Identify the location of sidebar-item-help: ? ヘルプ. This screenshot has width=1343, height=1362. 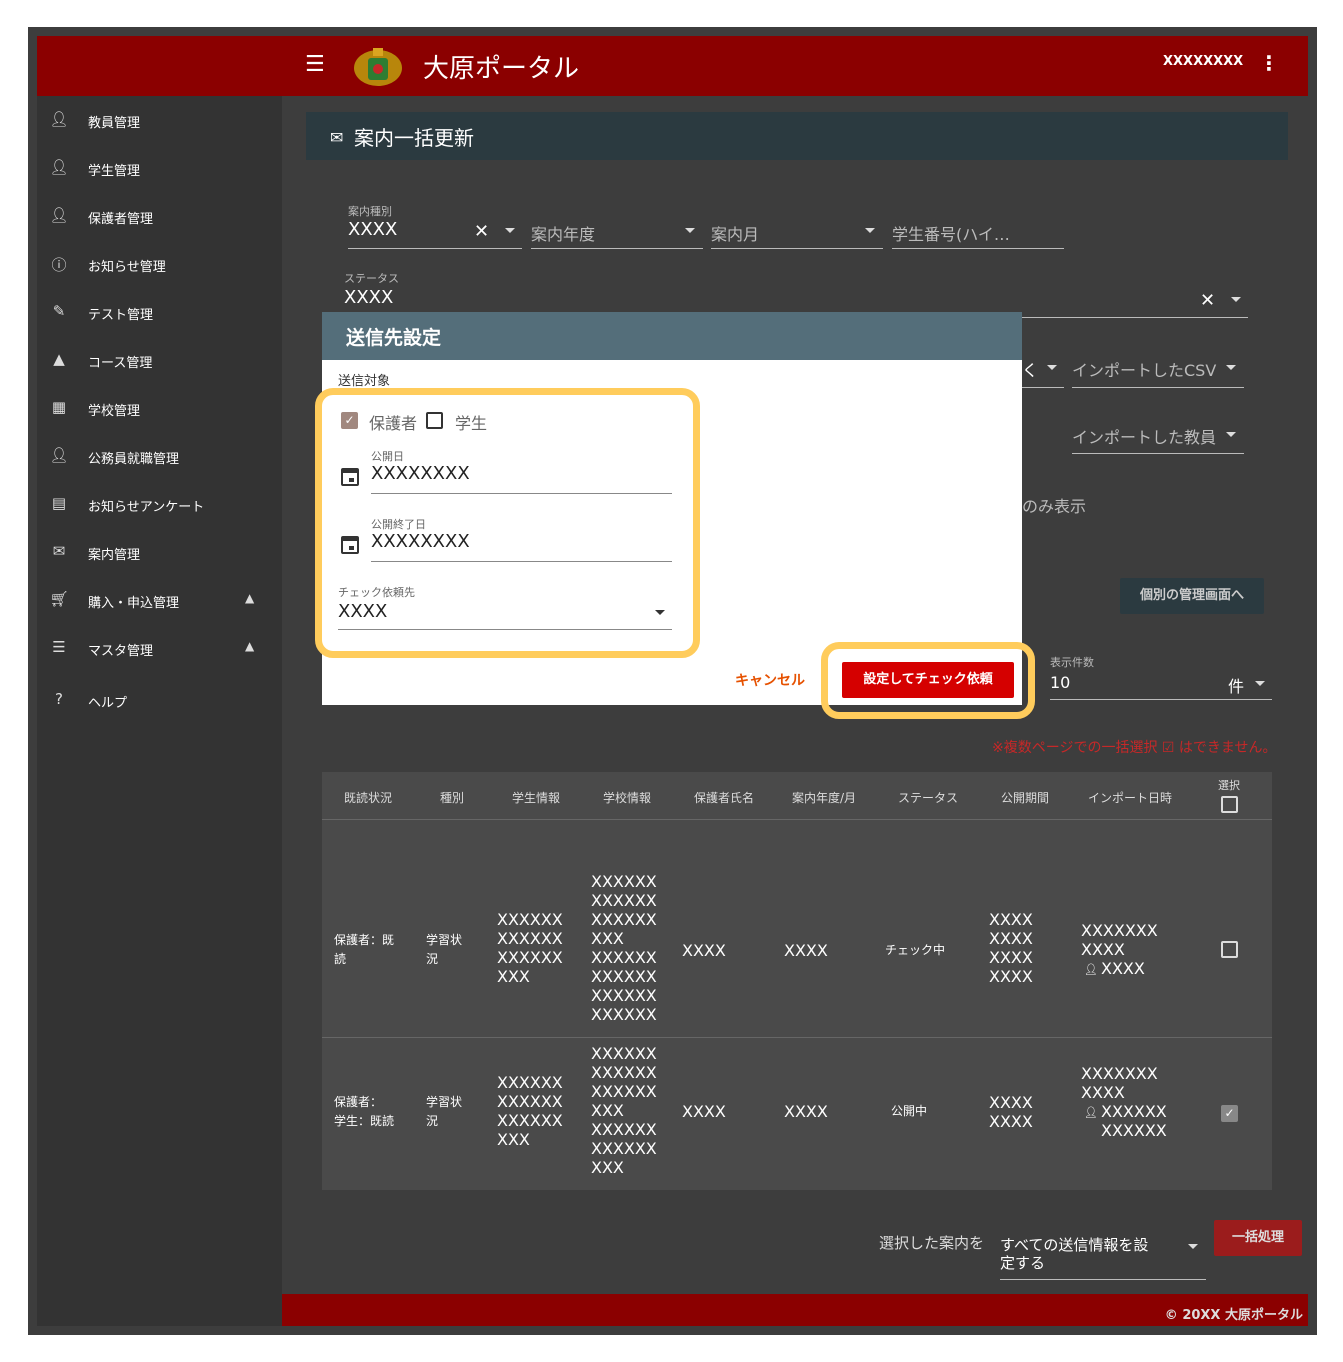
(159, 699).